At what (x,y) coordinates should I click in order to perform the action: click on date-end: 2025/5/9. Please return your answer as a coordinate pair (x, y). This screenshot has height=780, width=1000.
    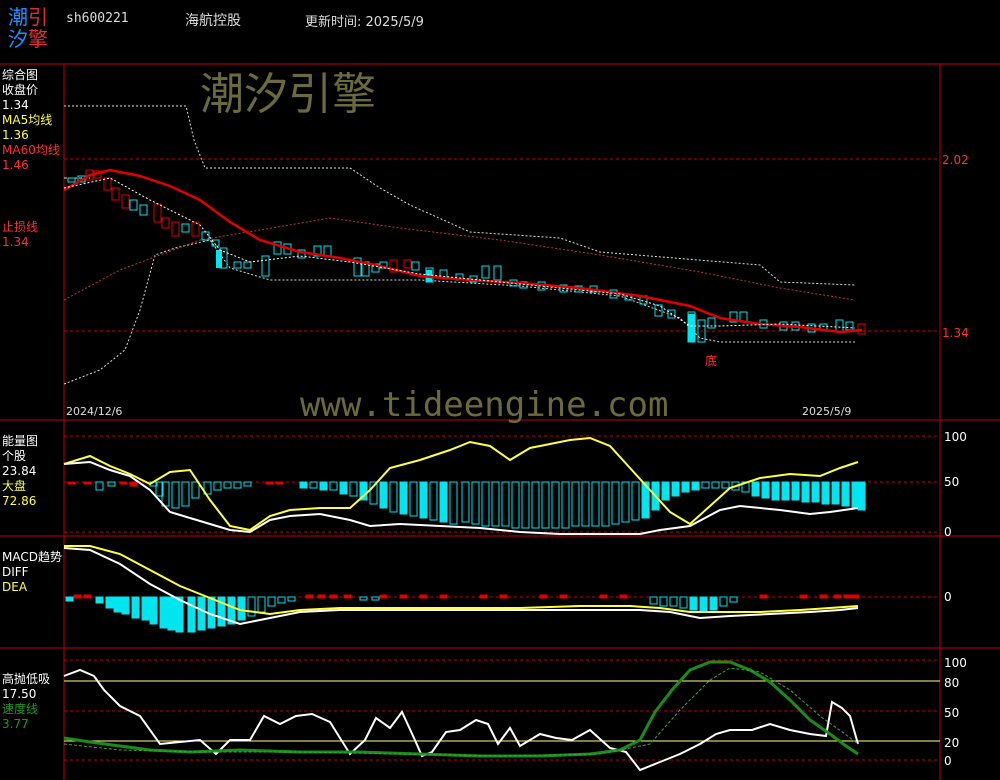
    Looking at the image, I should click on (827, 411).